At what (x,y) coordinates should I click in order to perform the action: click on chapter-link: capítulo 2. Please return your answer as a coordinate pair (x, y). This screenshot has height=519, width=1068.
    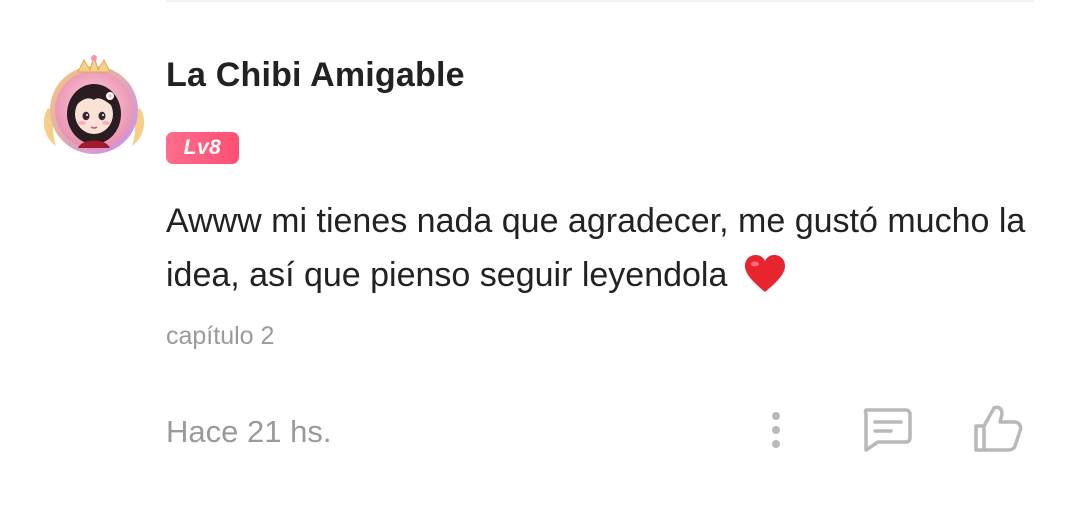
    Looking at the image, I should click on (220, 336).